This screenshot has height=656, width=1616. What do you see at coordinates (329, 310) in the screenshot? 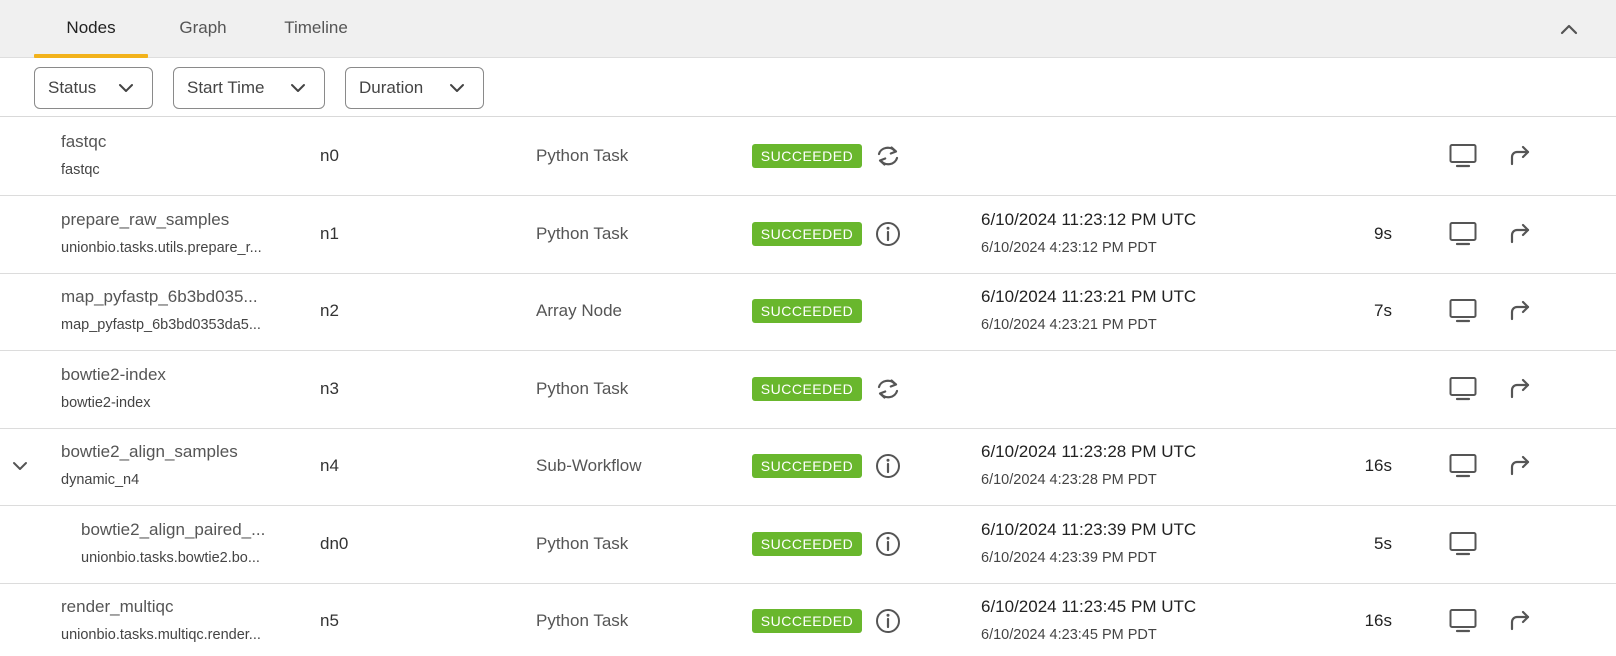
I see `node-id: n2` at bounding box center [329, 310].